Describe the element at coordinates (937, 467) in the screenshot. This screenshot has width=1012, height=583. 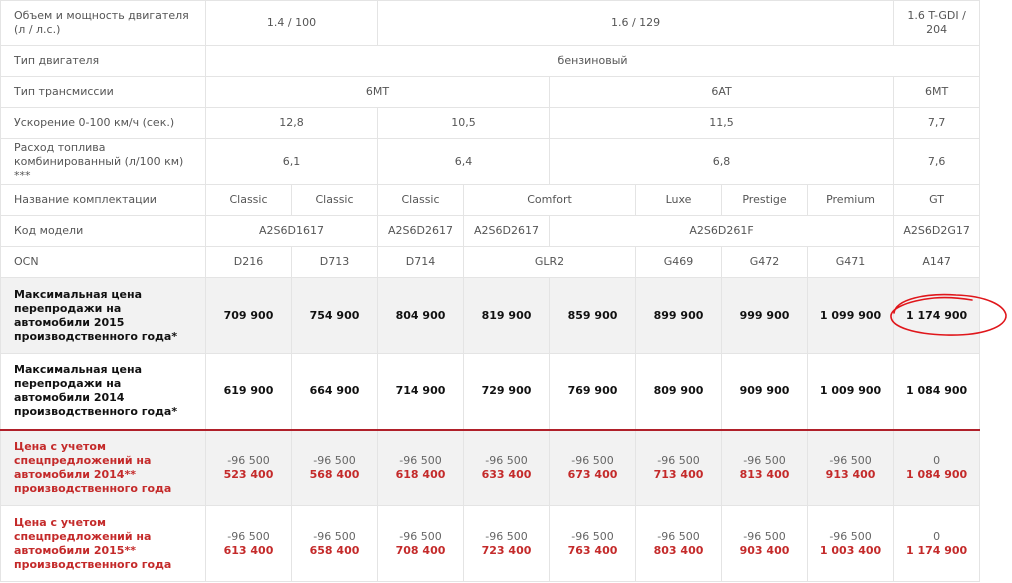
I see `offer-cell: 01 084 900` at that location.